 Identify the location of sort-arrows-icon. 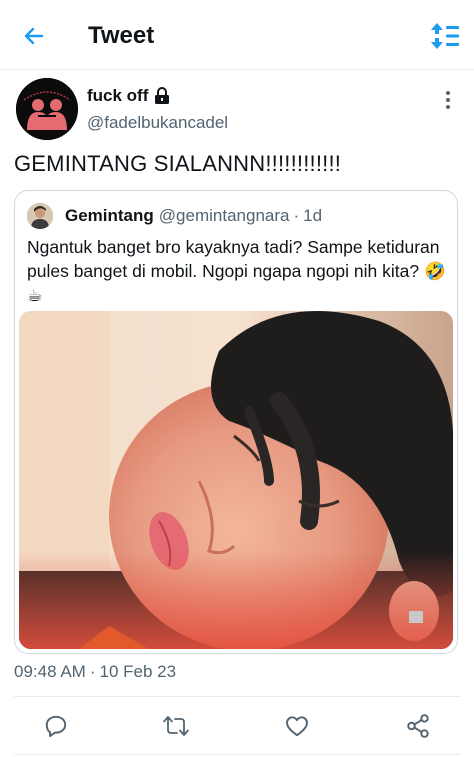
(445, 36).